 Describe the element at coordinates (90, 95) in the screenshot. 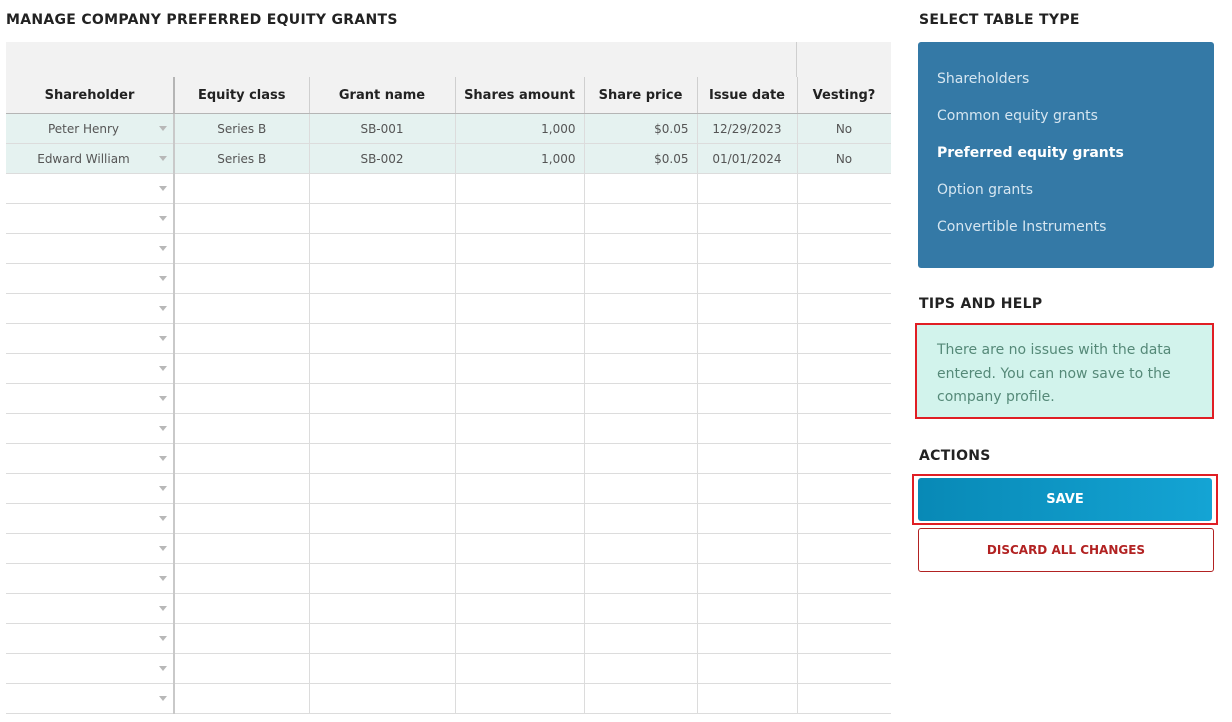

I see `column-header-shareholder: Shareholder` at that location.